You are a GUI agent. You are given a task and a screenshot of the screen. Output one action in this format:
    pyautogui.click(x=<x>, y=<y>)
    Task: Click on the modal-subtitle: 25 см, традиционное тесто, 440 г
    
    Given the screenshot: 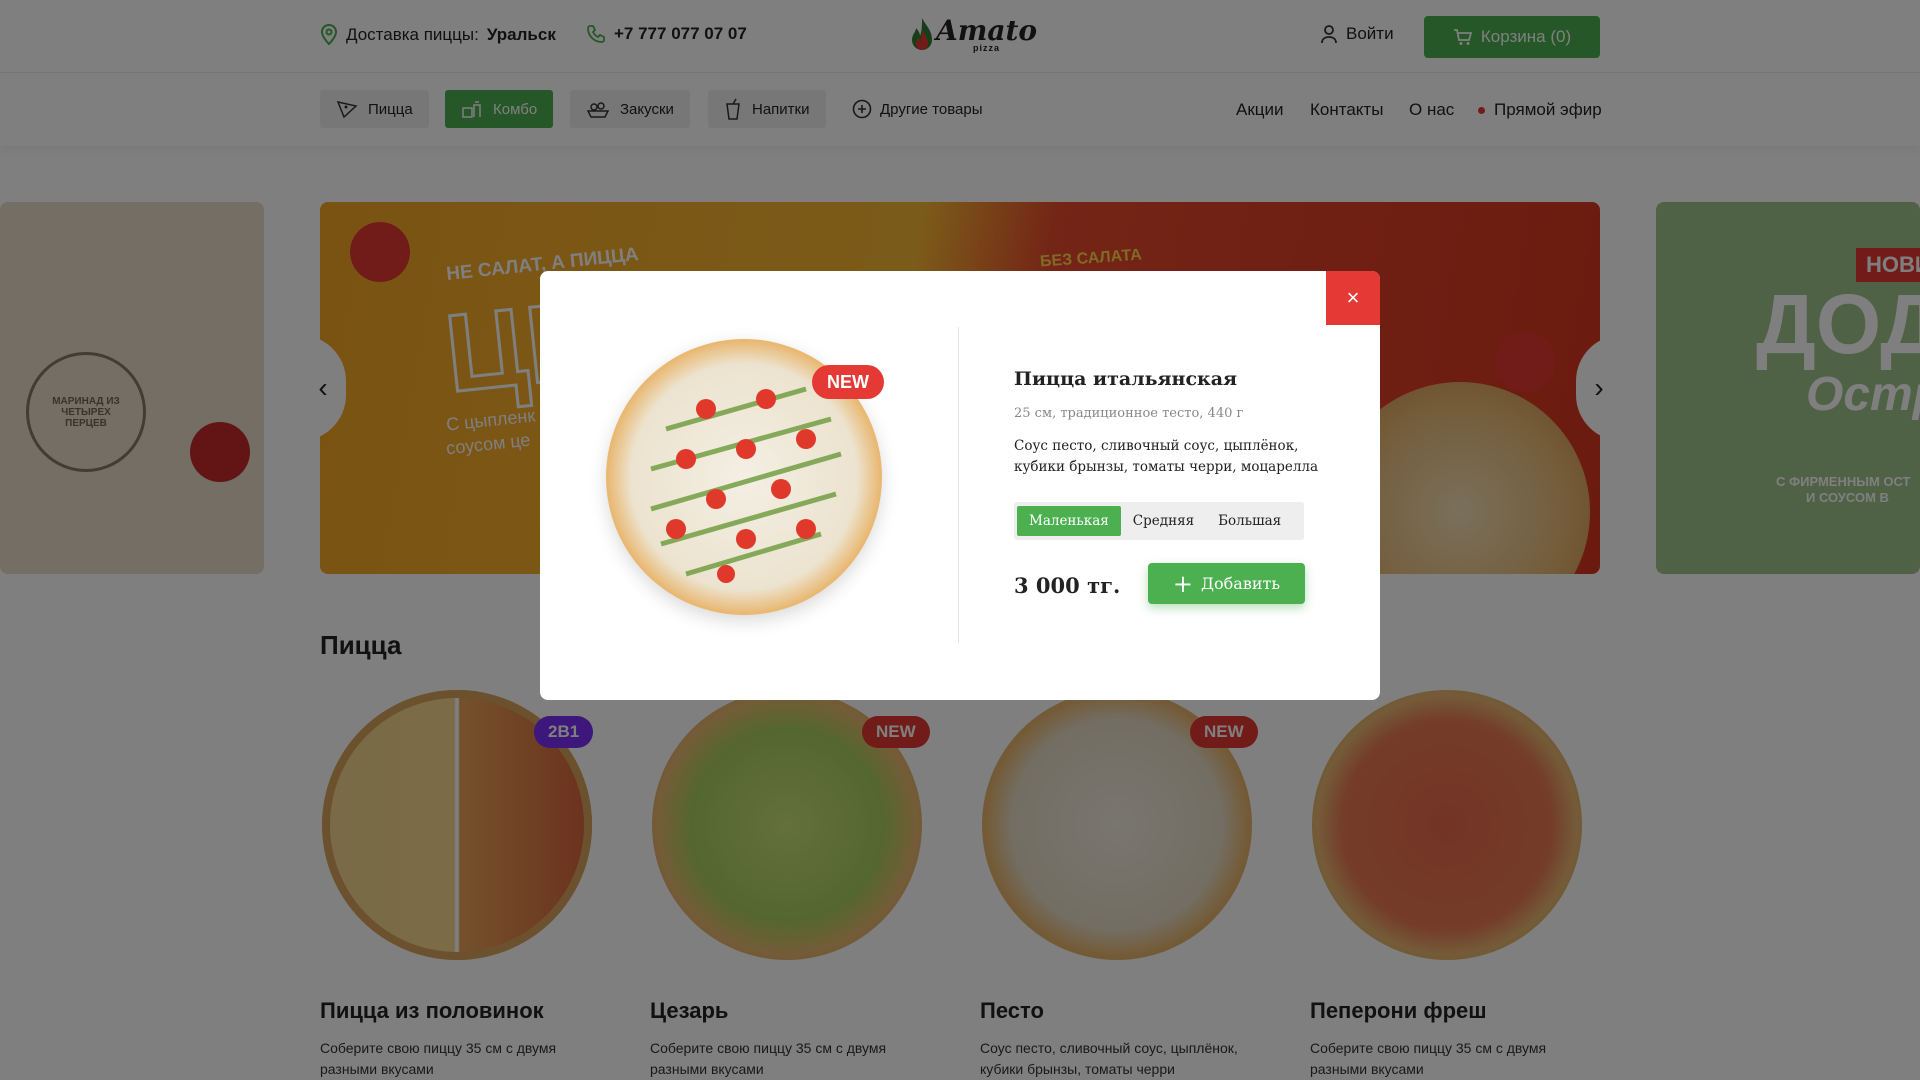 What is the action you would take?
    pyautogui.click(x=1129, y=413)
    